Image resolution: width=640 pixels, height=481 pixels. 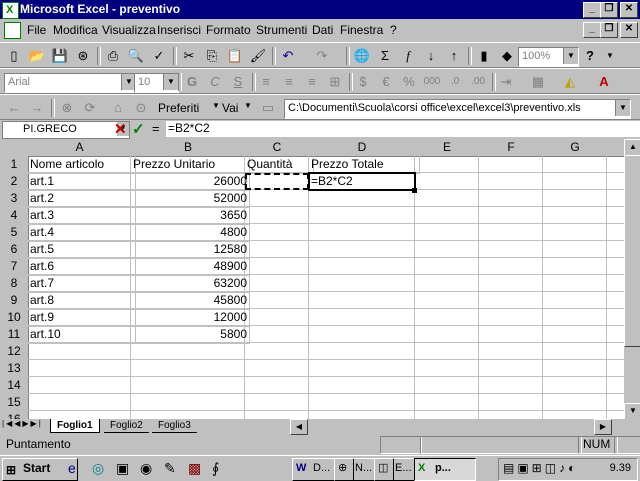 What do you see at coordinates (190, 233) in the screenshot?
I see `cell-b5: 4800` at bounding box center [190, 233].